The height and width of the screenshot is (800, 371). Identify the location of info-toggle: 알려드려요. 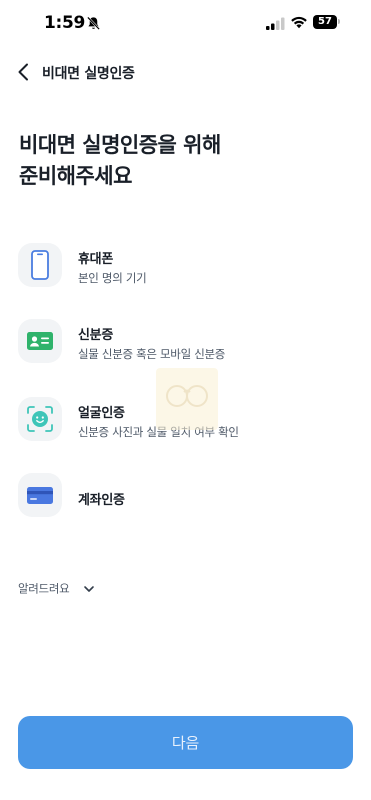
(56, 588).